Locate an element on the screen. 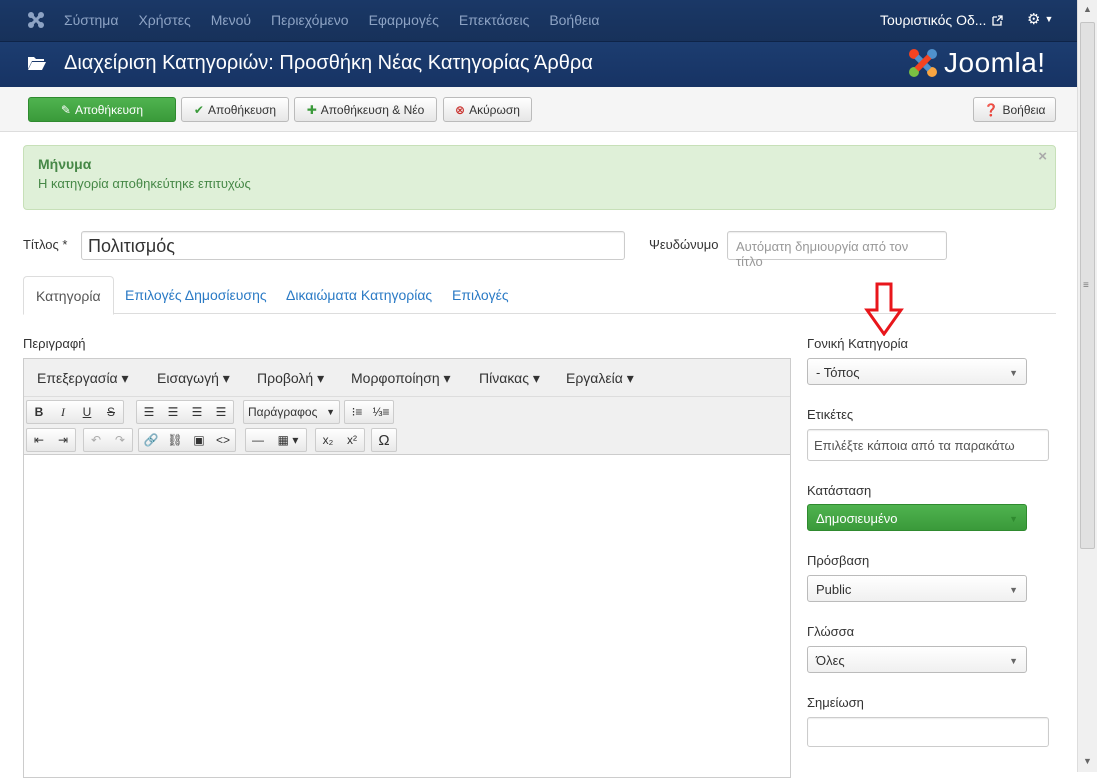 The image size is (1097, 778). plus-icon: ✚ is located at coordinates (311, 109).